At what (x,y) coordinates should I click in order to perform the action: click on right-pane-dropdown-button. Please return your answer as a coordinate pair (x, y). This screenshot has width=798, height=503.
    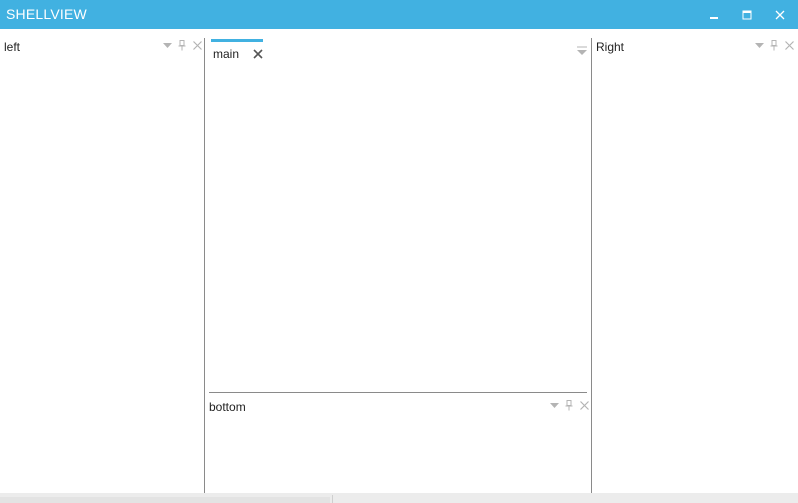
    Looking at the image, I should click on (759, 45).